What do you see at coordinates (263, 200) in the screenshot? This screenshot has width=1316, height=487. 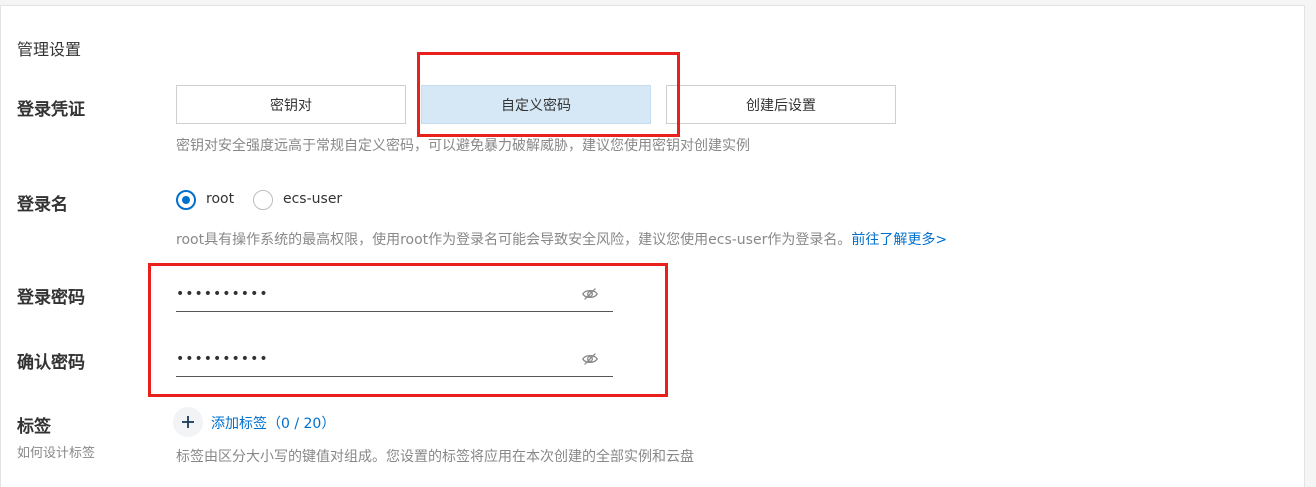 I see `radio-ecs-user` at bounding box center [263, 200].